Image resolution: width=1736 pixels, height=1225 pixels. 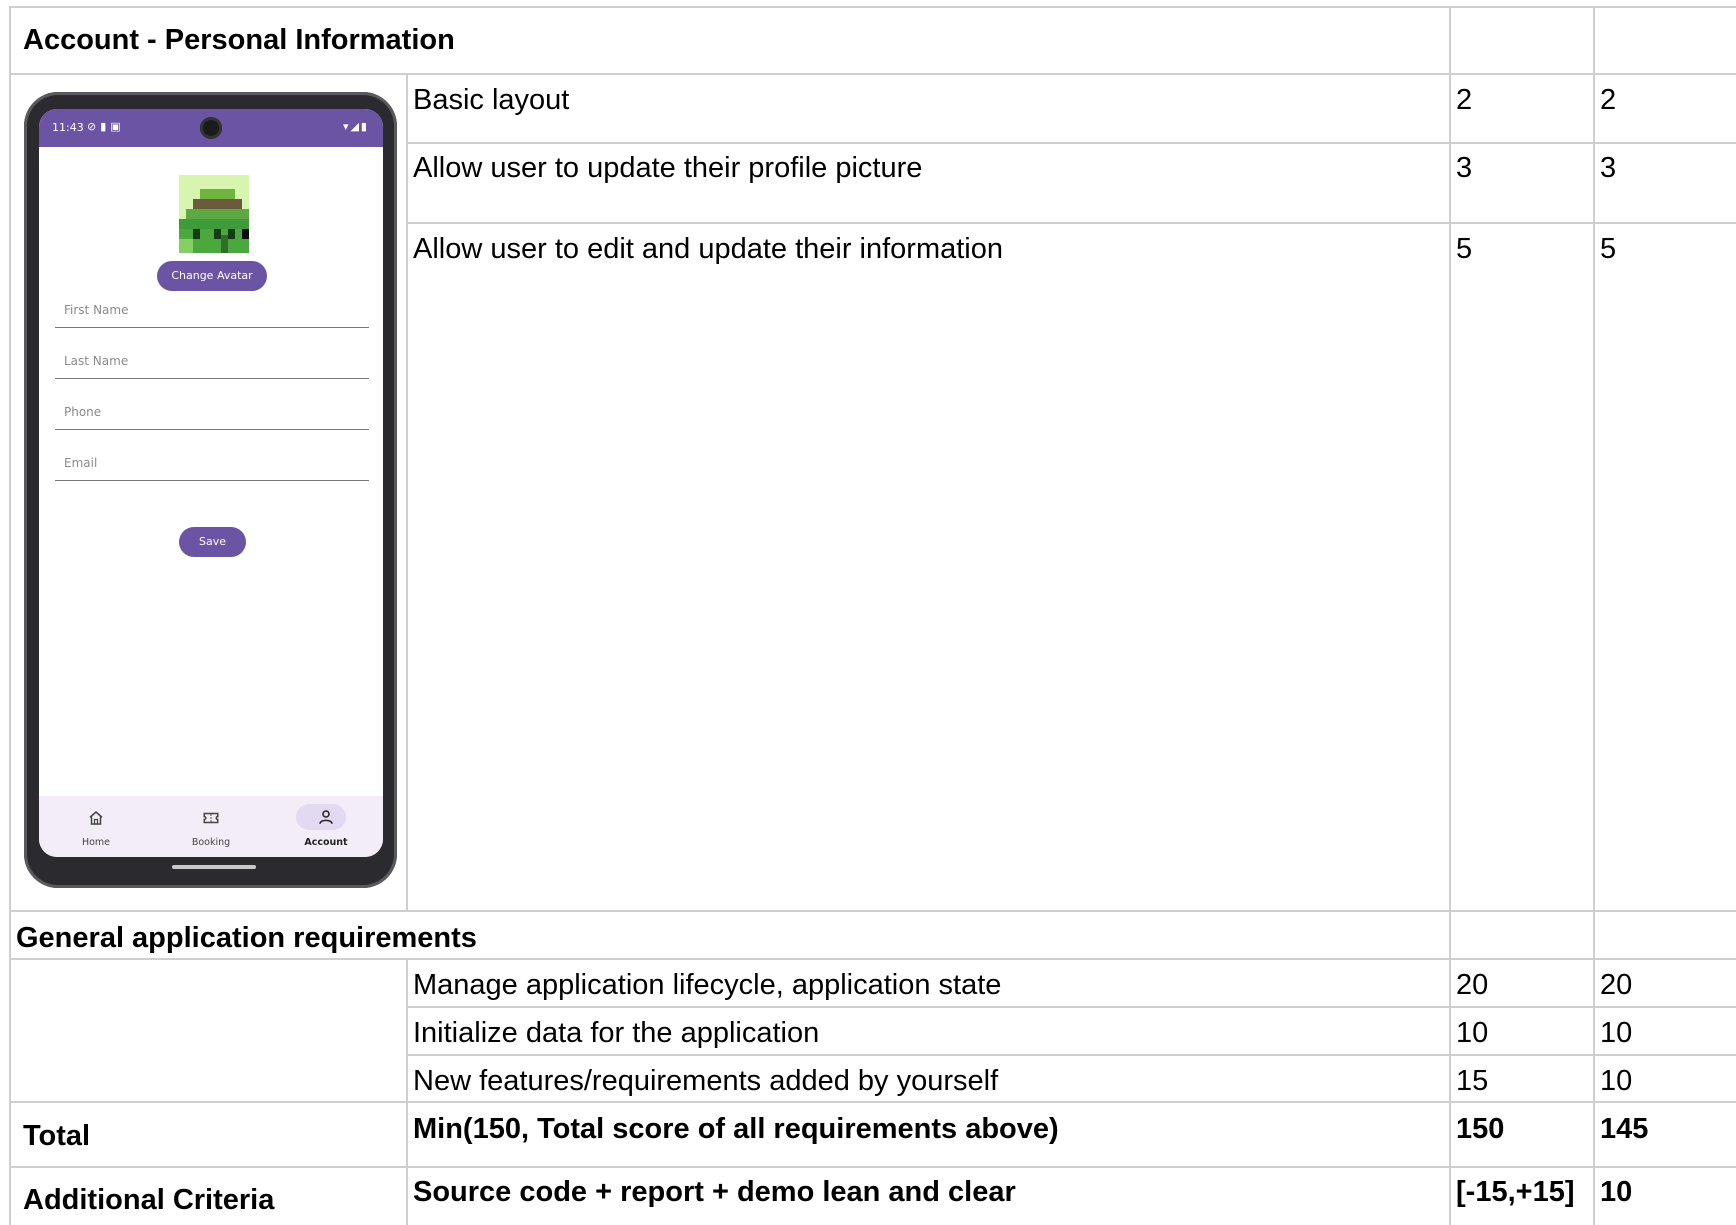 What do you see at coordinates (96, 826) in the screenshot?
I see `nav-item-home: Home` at bounding box center [96, 826].